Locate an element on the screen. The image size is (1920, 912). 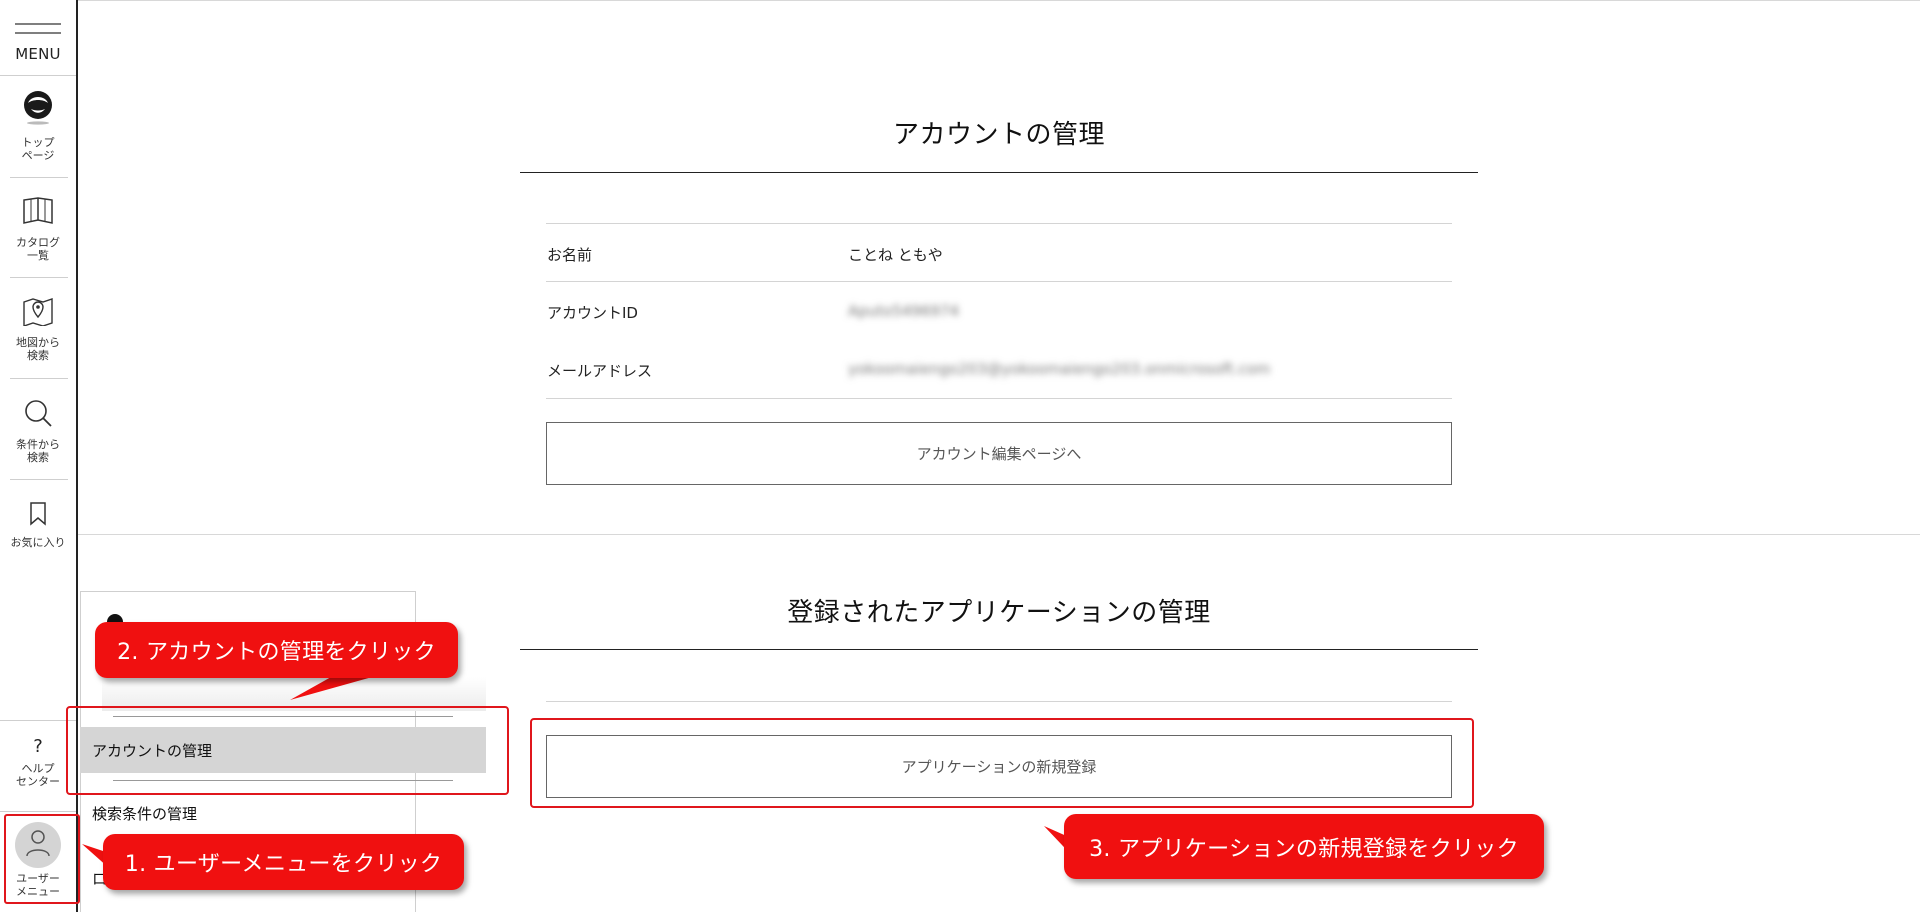
menu-button: MENU is located at coordinates (38, 41).